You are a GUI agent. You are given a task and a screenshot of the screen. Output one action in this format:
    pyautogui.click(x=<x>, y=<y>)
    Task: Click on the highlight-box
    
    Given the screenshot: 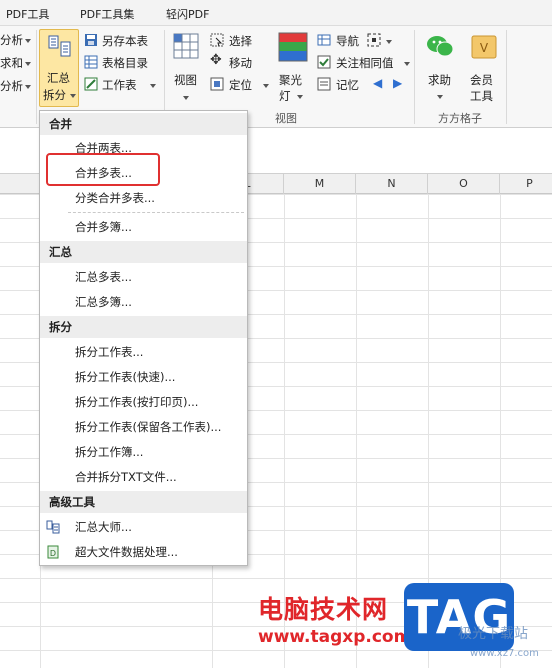 What is the action you would take?
    pyautogui.click(x=103, y=169)
    